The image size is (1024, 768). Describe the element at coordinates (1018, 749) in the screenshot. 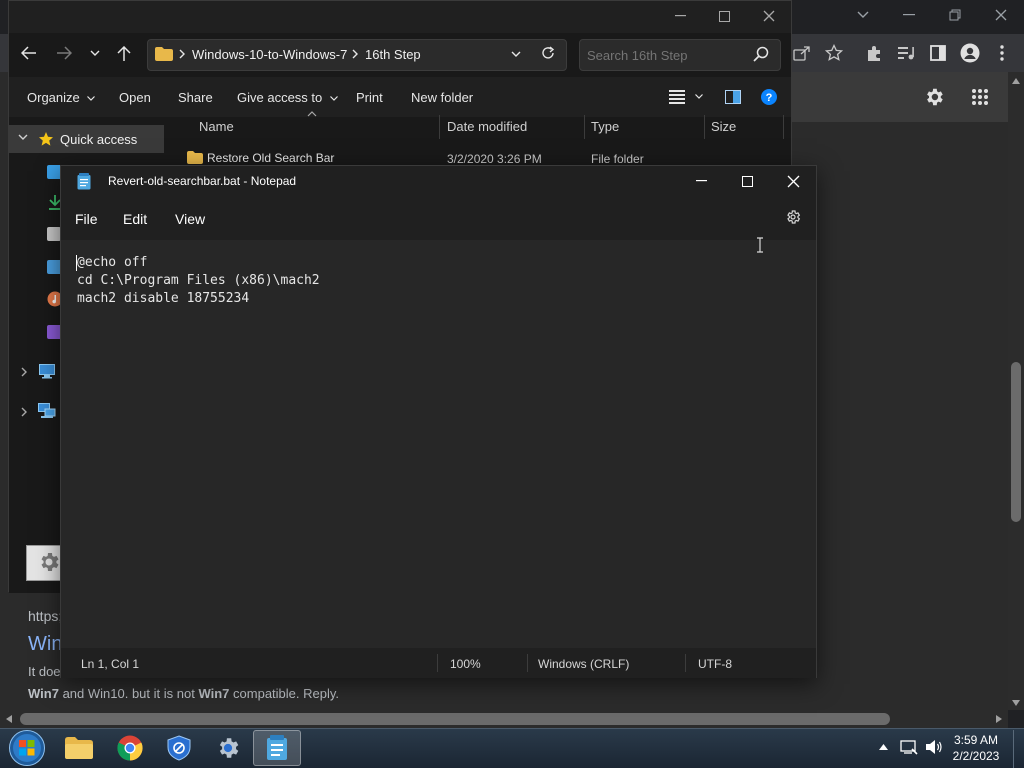

I see `show-desktop-button` at that location.